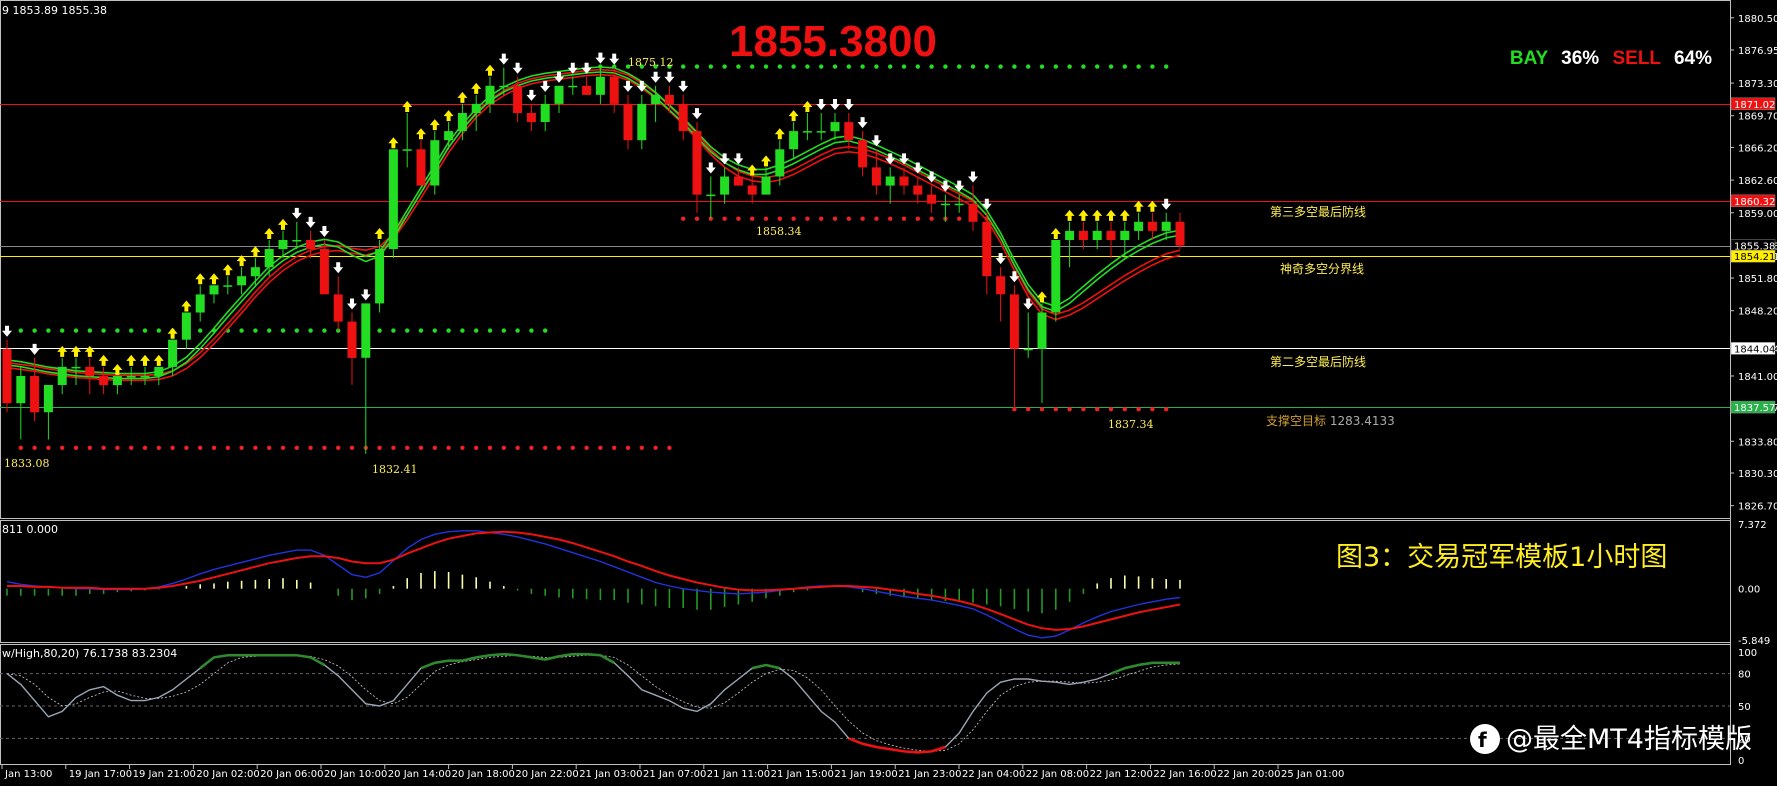 The width and height of the screenshot is (1777, 786). Describe the element at coordinates (865, 774) in the screenshot. I see `time-tick-label: 21 Jan 19:00` at that location.